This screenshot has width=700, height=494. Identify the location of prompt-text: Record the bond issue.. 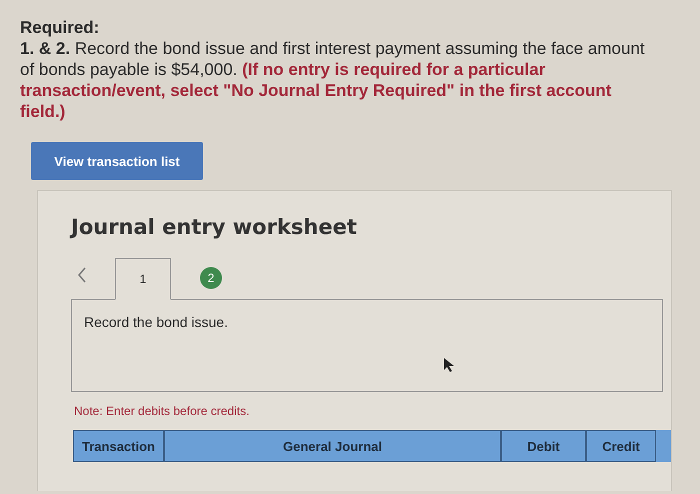
(156, 322).